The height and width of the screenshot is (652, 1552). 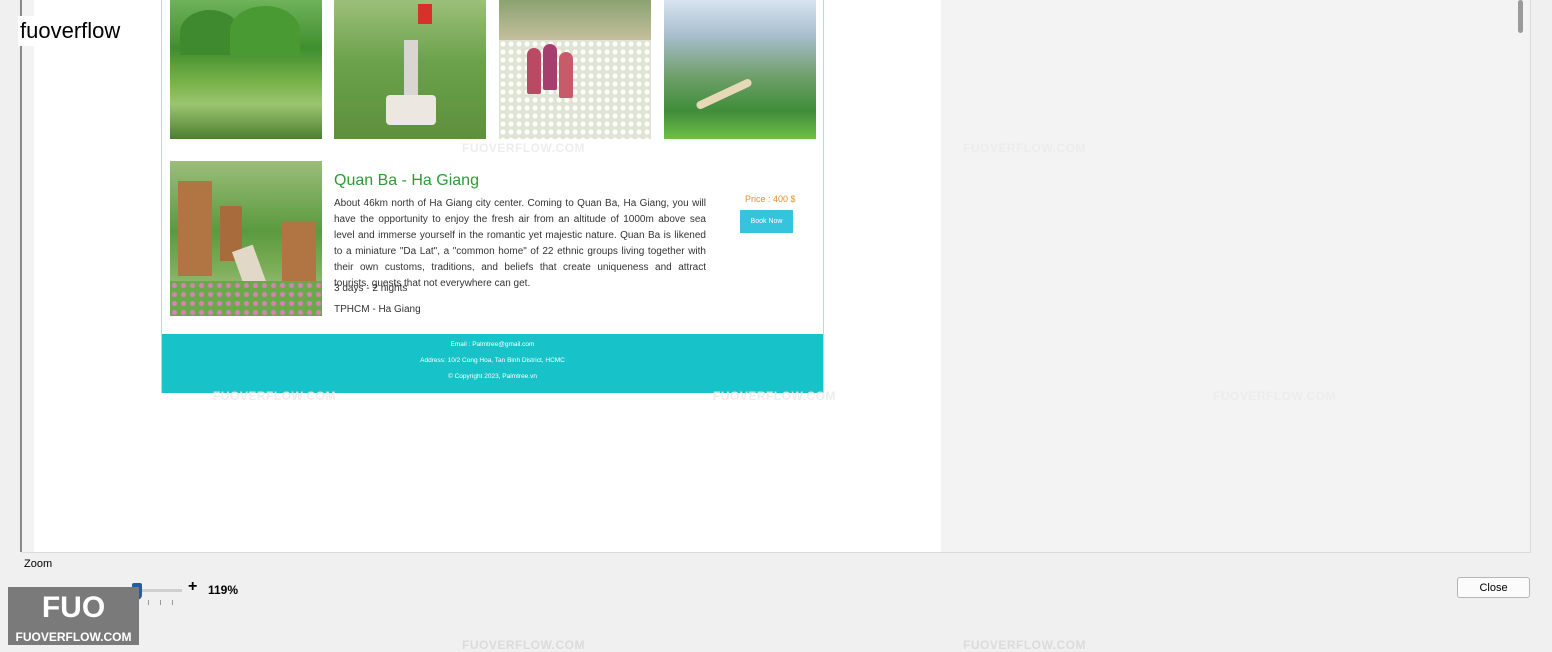 I want to click on vertical-scrollbar, so click(x=1521, y=276).